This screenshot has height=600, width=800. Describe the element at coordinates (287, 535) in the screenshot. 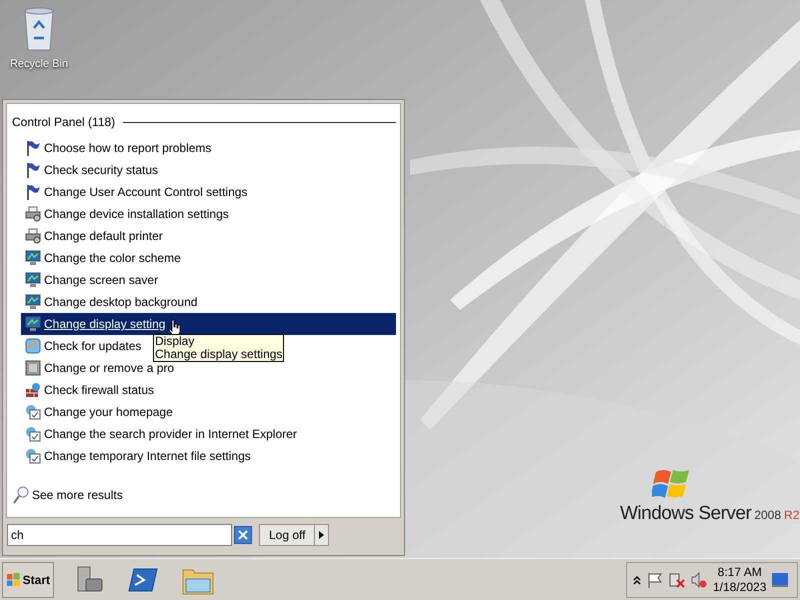

I see `log-off-button: Log off` at that location.